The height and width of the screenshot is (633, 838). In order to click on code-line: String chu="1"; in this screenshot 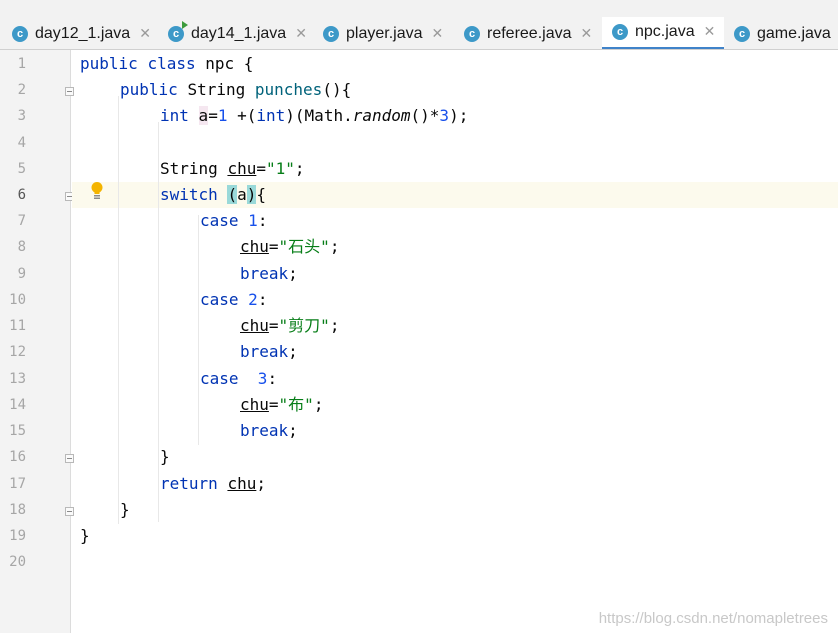, I will do `click(232, 168)`.